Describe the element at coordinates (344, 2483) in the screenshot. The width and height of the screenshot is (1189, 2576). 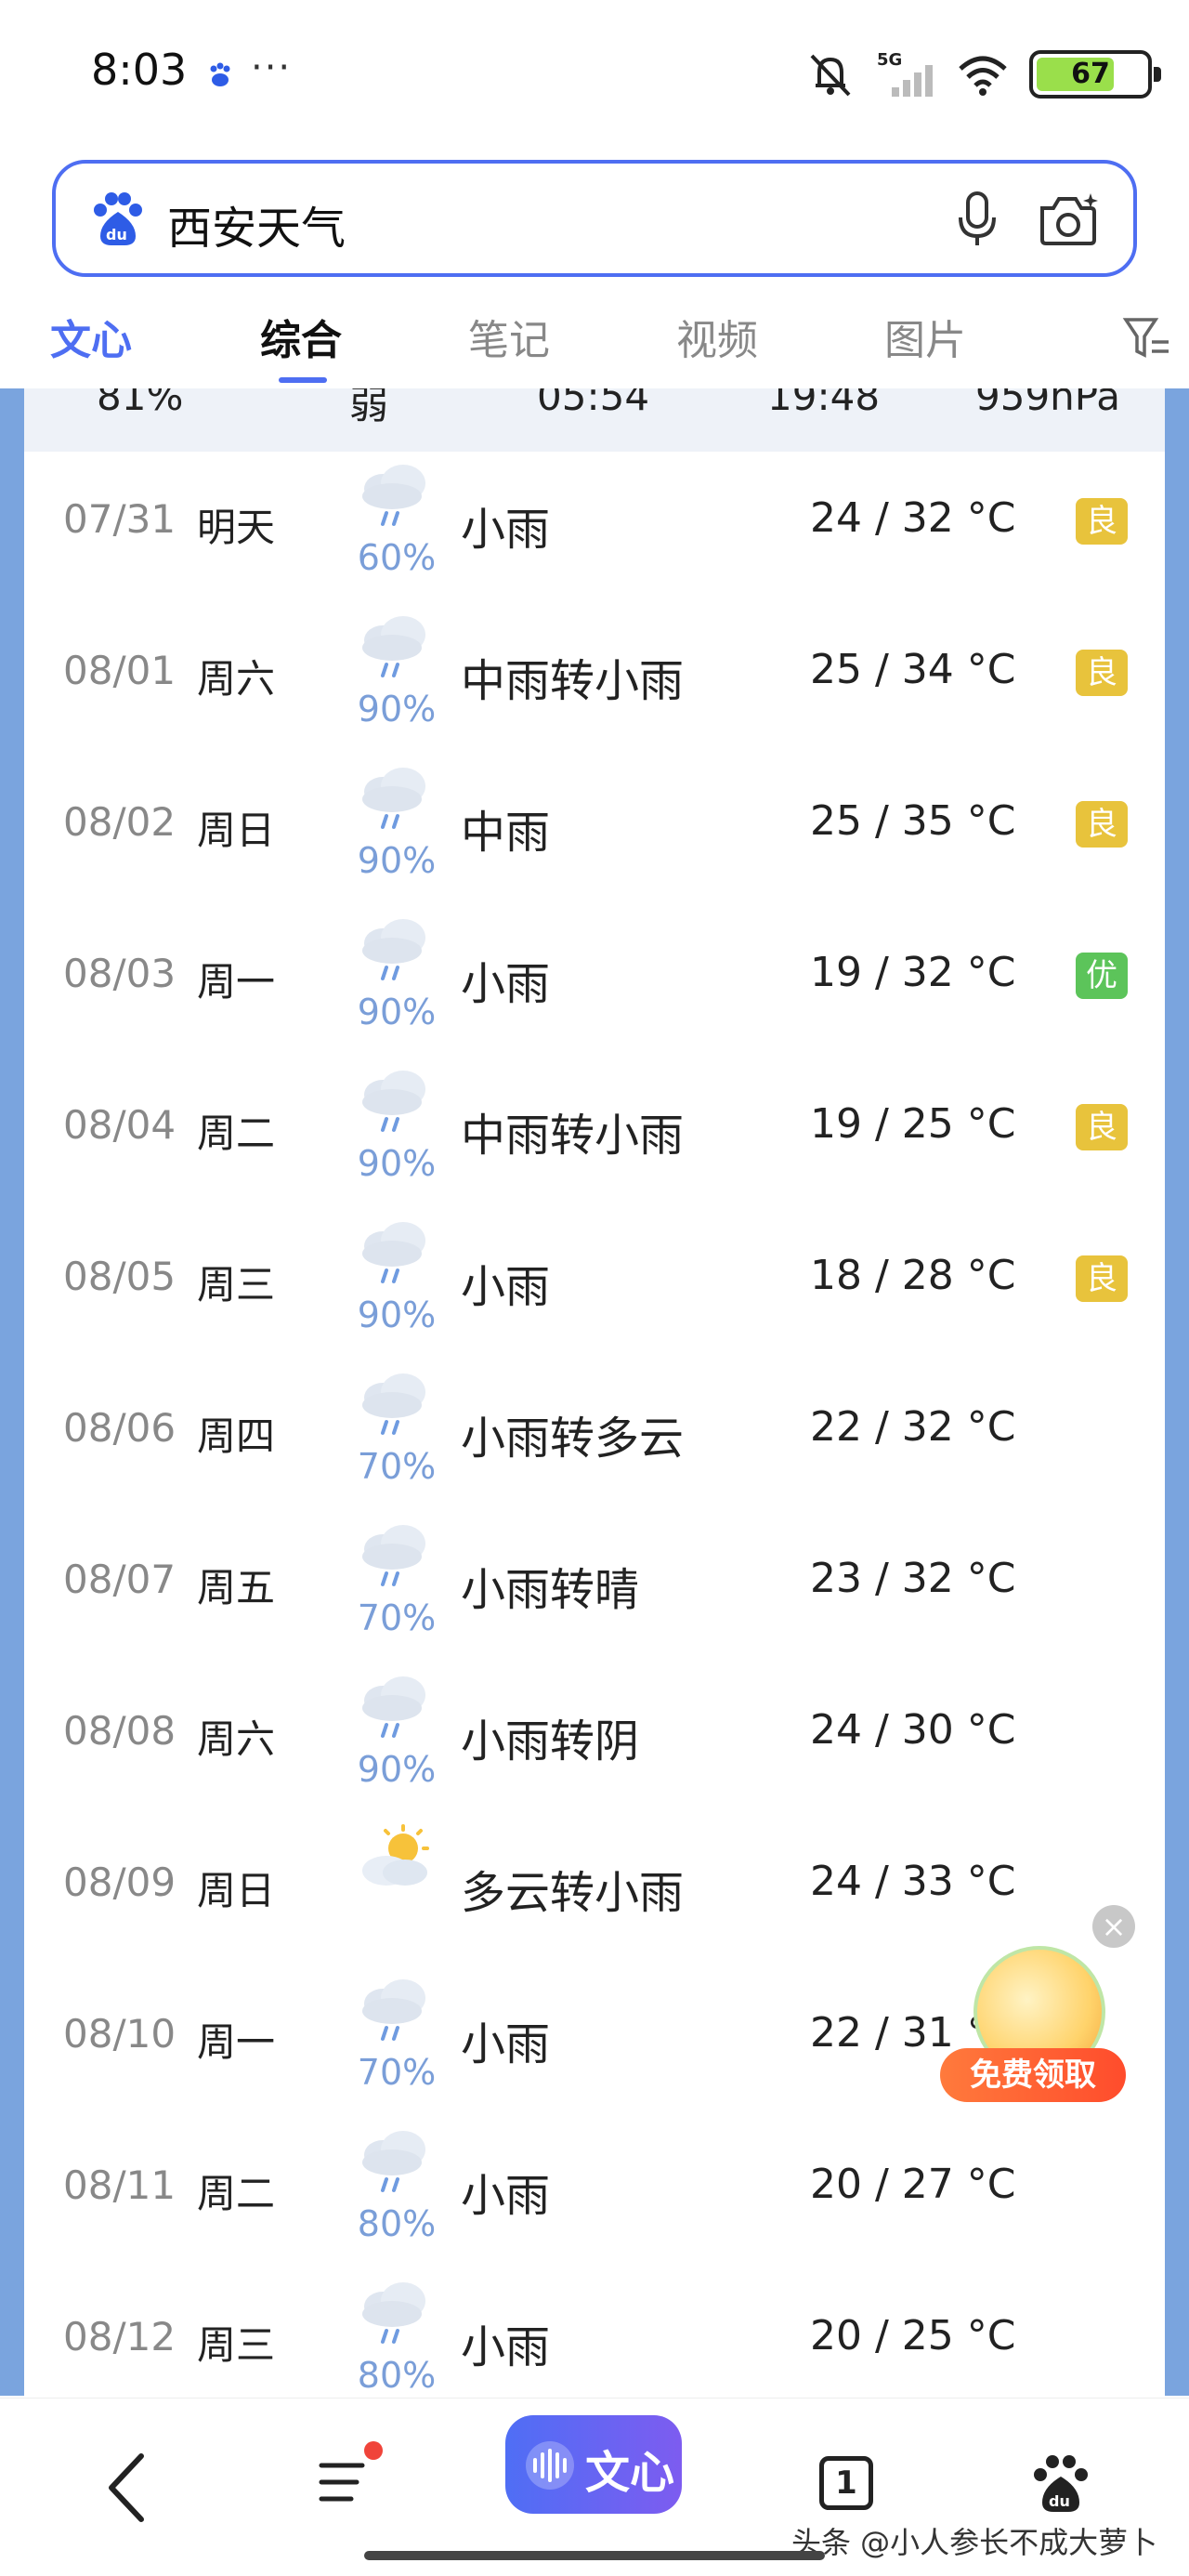
I see `menu-icon` at that location.